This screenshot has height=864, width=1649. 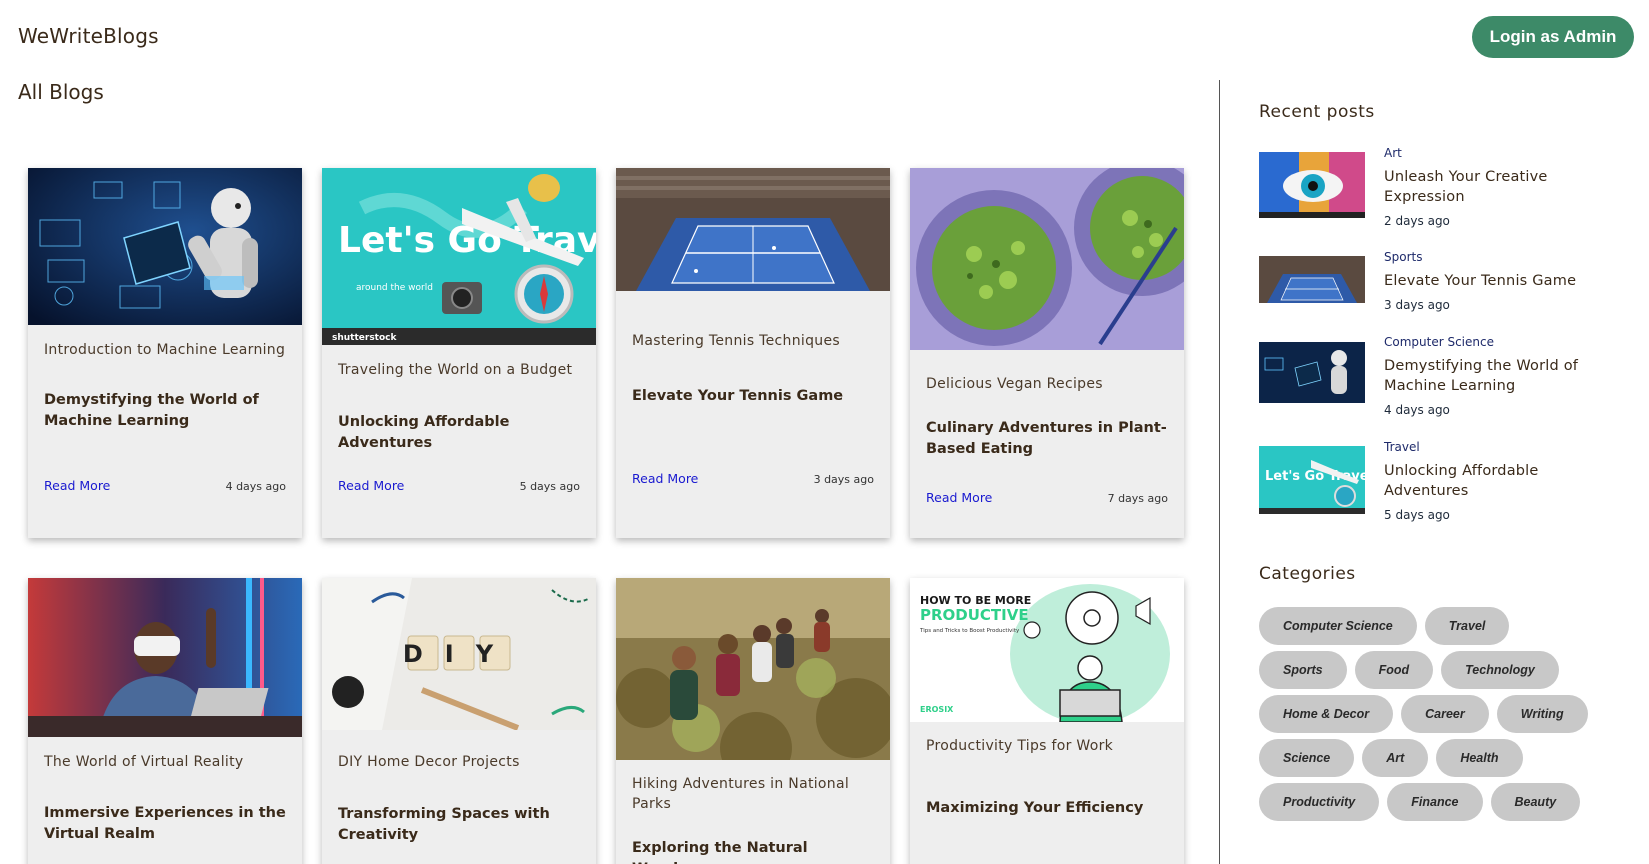 I want to click on category-tag-food: Food, so click(x=1394, y=670).